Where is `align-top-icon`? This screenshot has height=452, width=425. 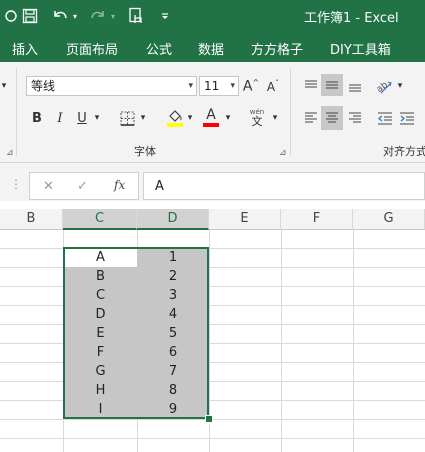
align-top-icon is located at coordinates (311, 84).